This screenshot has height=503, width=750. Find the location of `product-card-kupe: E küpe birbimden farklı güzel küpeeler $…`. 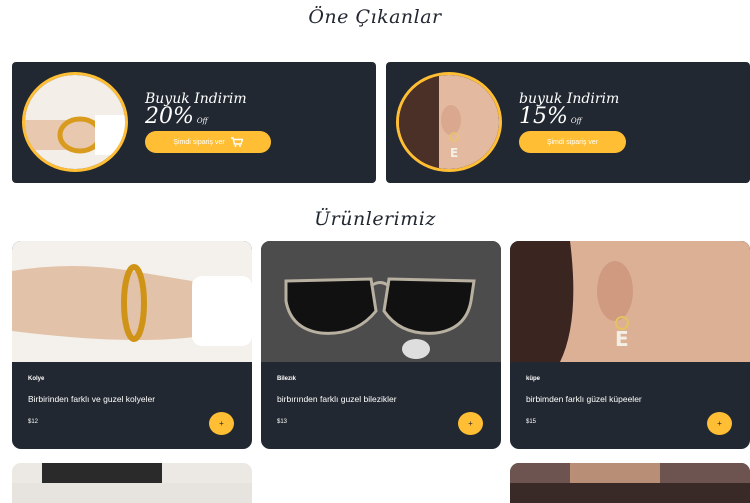

product-card-kupe: E küpe birbimden farklı güzel küpeeler $… is located at coordinates (630, 345).